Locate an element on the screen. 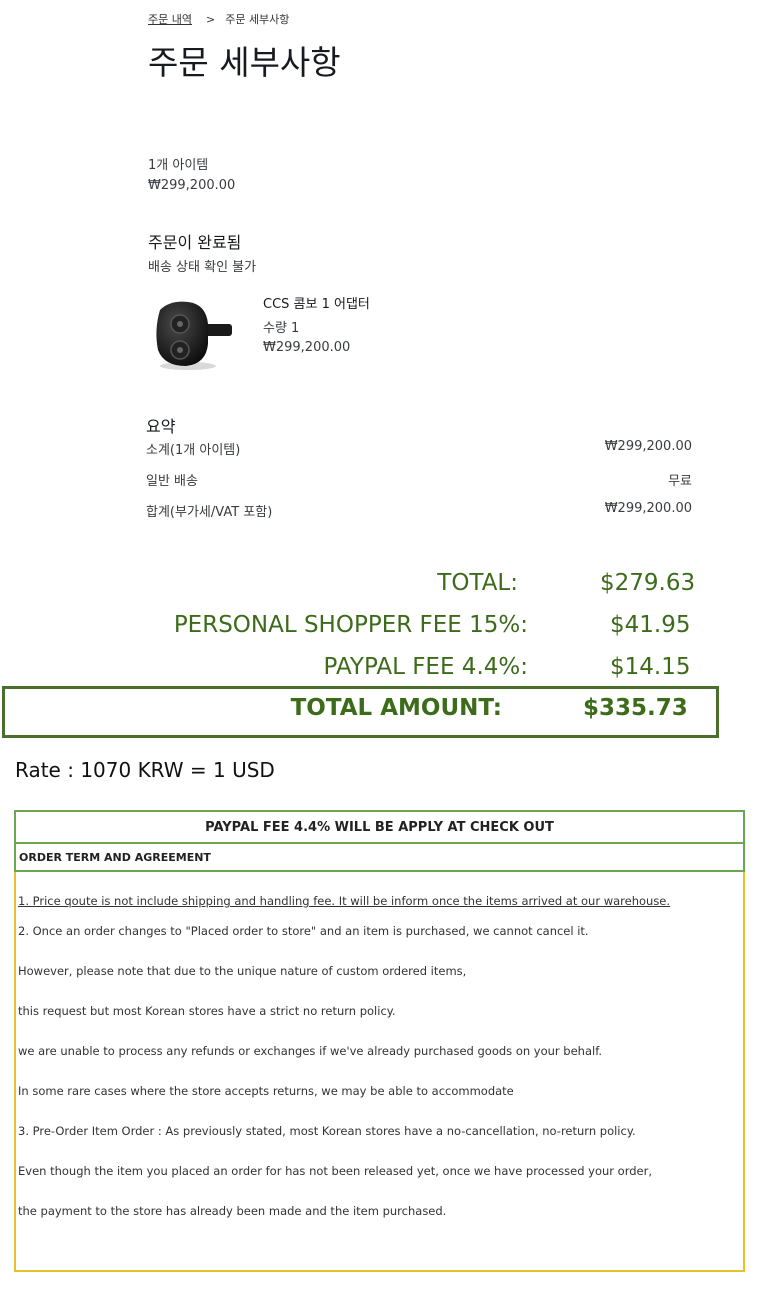  summary-subtotal-value: ₩299,200.00 is located at coordinates (648, 446).